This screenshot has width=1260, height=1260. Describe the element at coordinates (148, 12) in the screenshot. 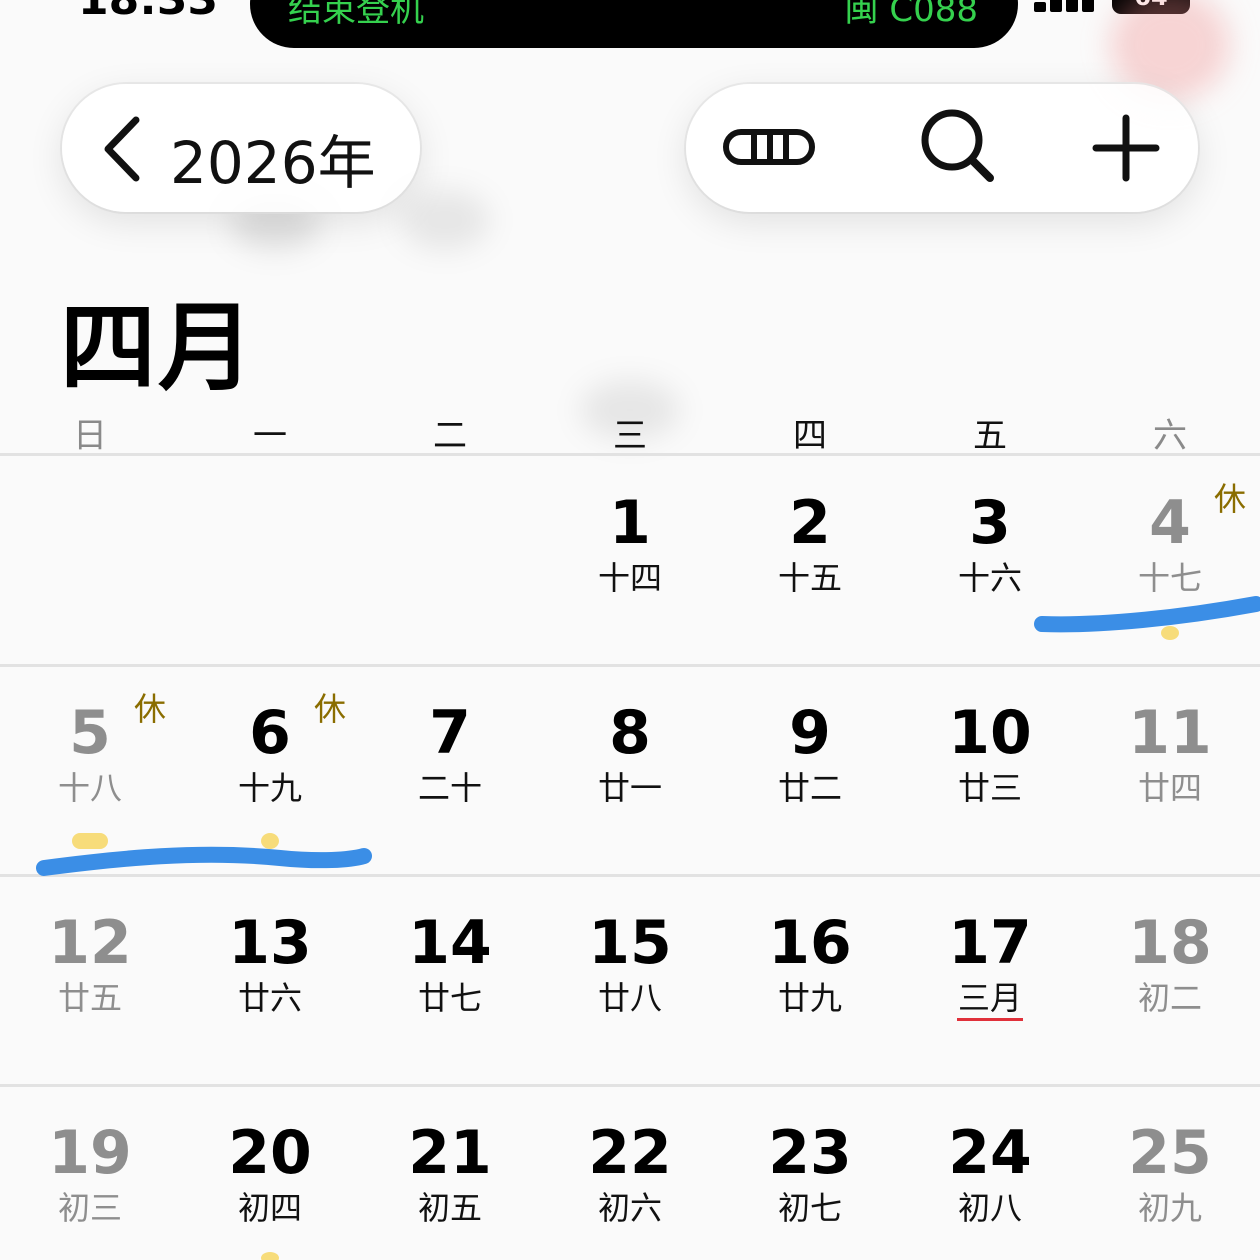

I see `status-time: 18:33` at that location.